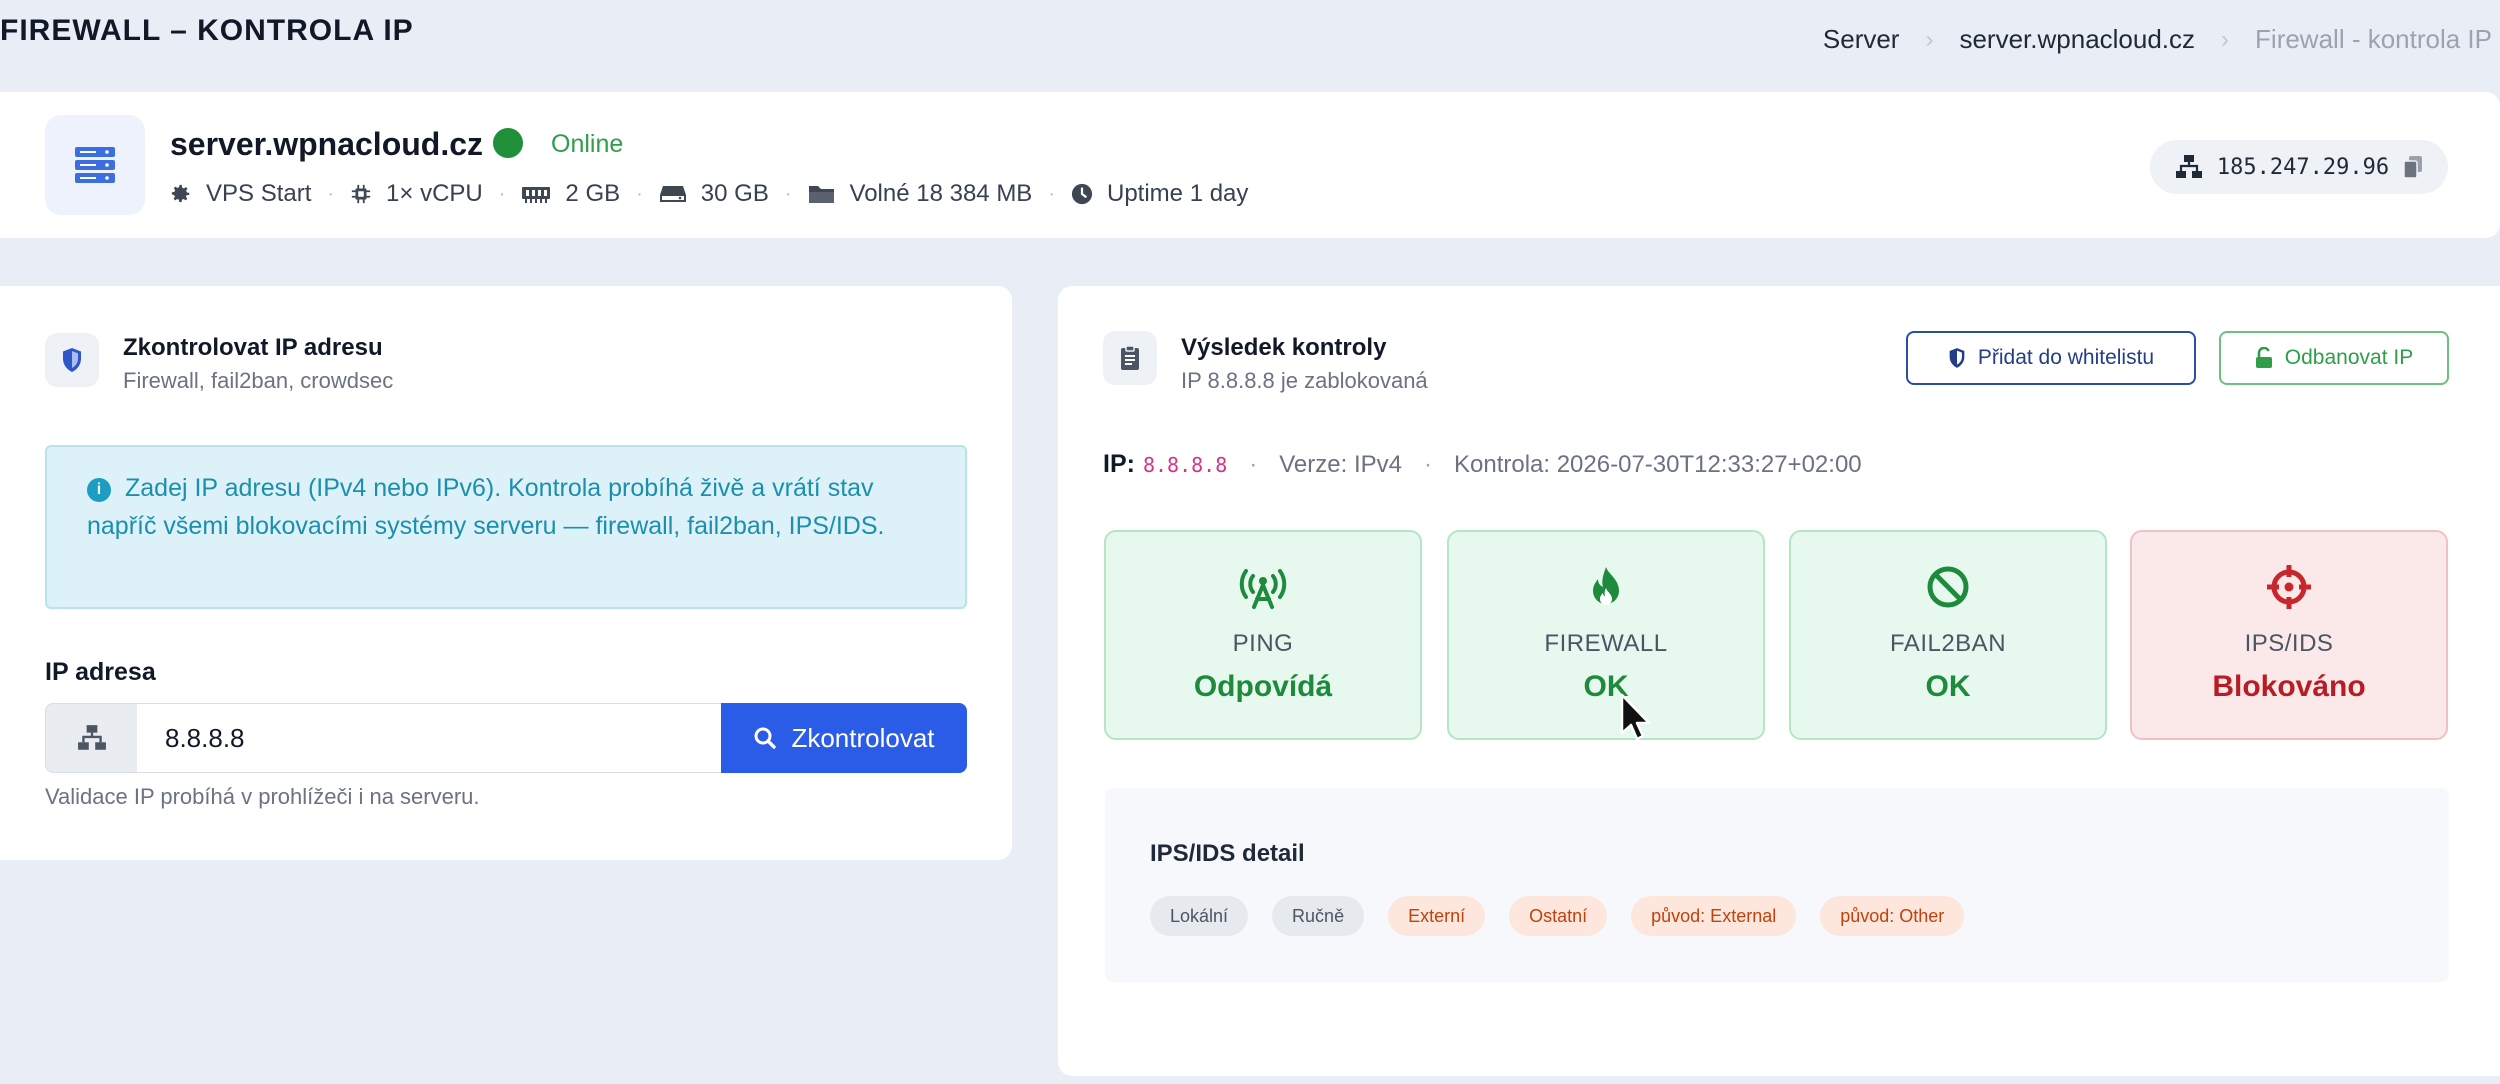  I want to click on ips-detail-panel, so click(1777, 885).